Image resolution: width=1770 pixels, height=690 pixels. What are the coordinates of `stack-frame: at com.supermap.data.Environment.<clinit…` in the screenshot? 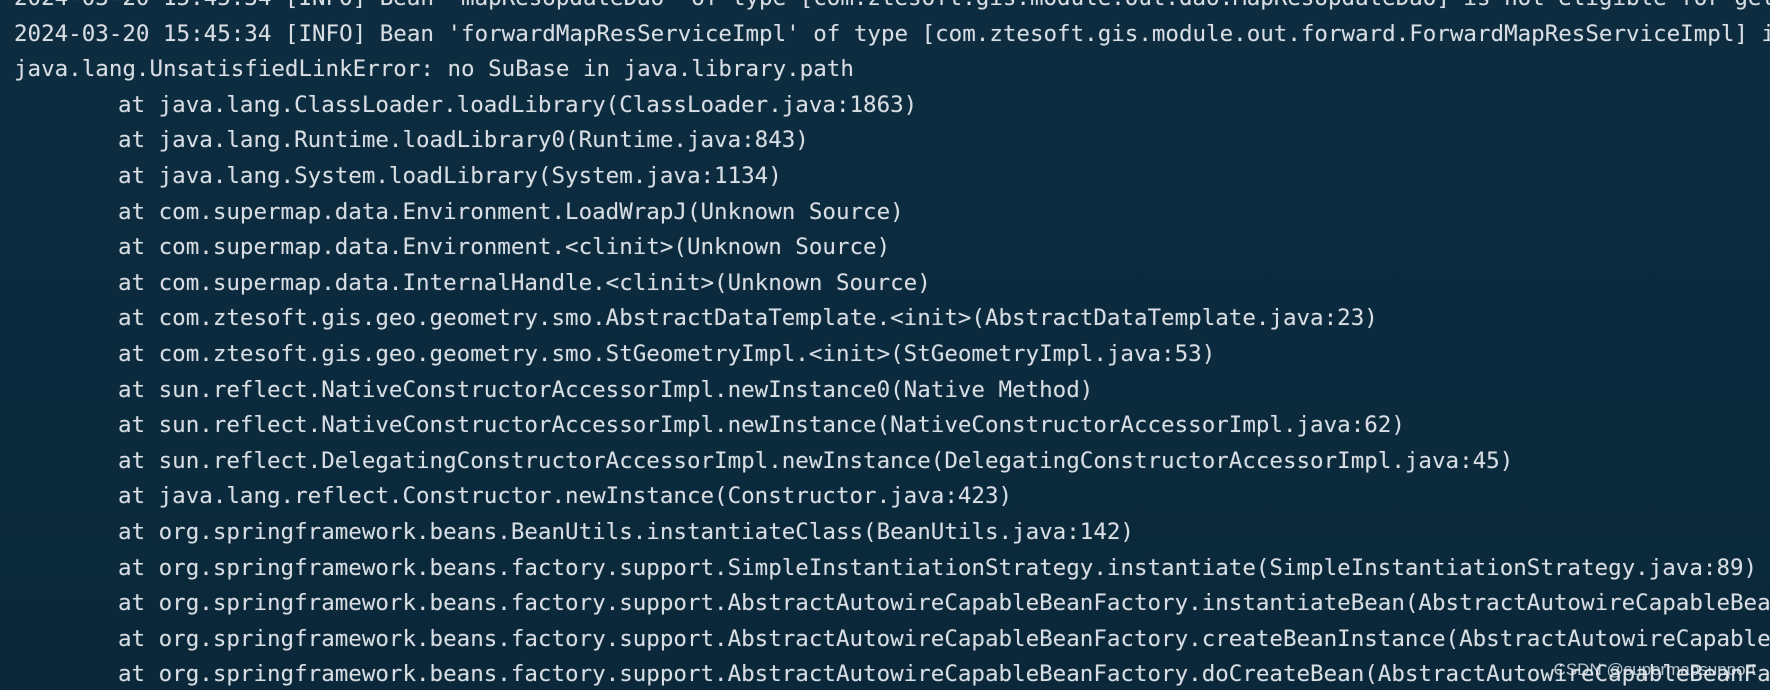 It's located at (504, 247).